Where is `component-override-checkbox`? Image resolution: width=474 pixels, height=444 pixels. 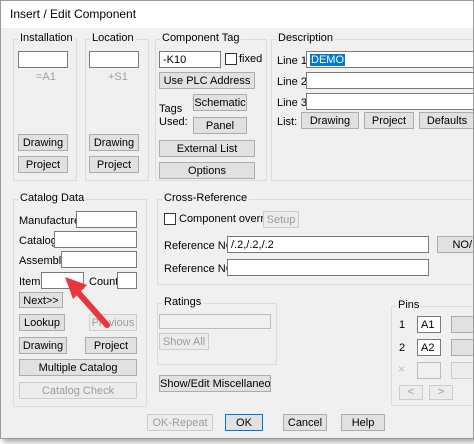
component-override-checkbox is located at coordinates (170, 219).